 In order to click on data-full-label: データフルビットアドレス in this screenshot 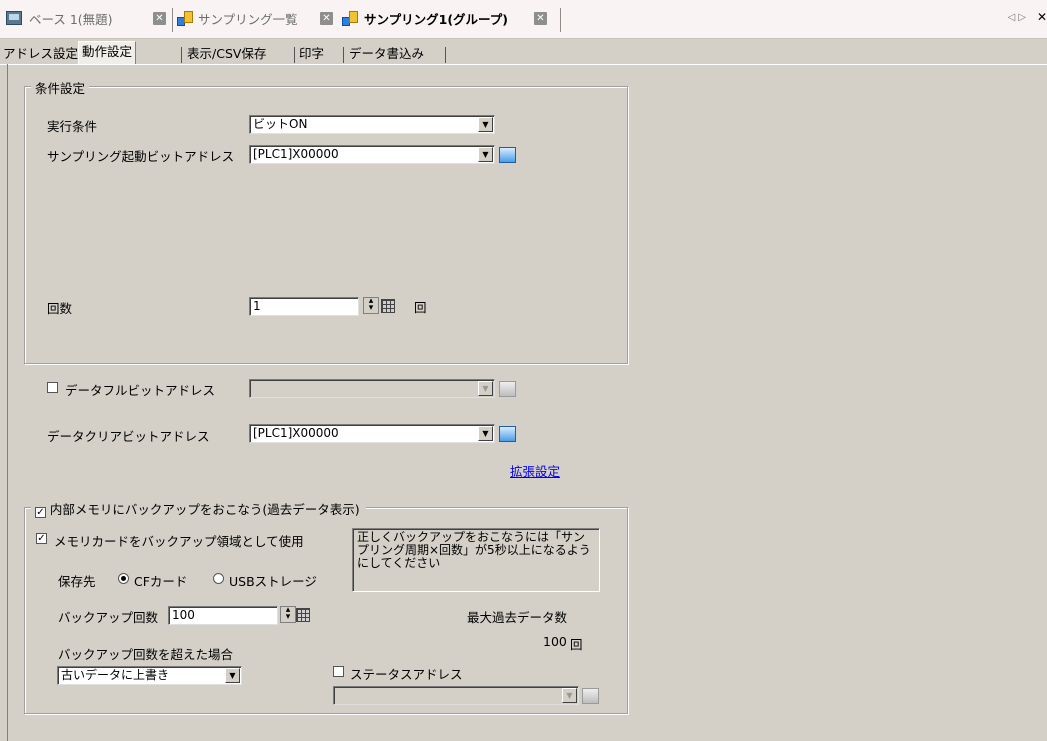, I will do `click(140, 390)`.